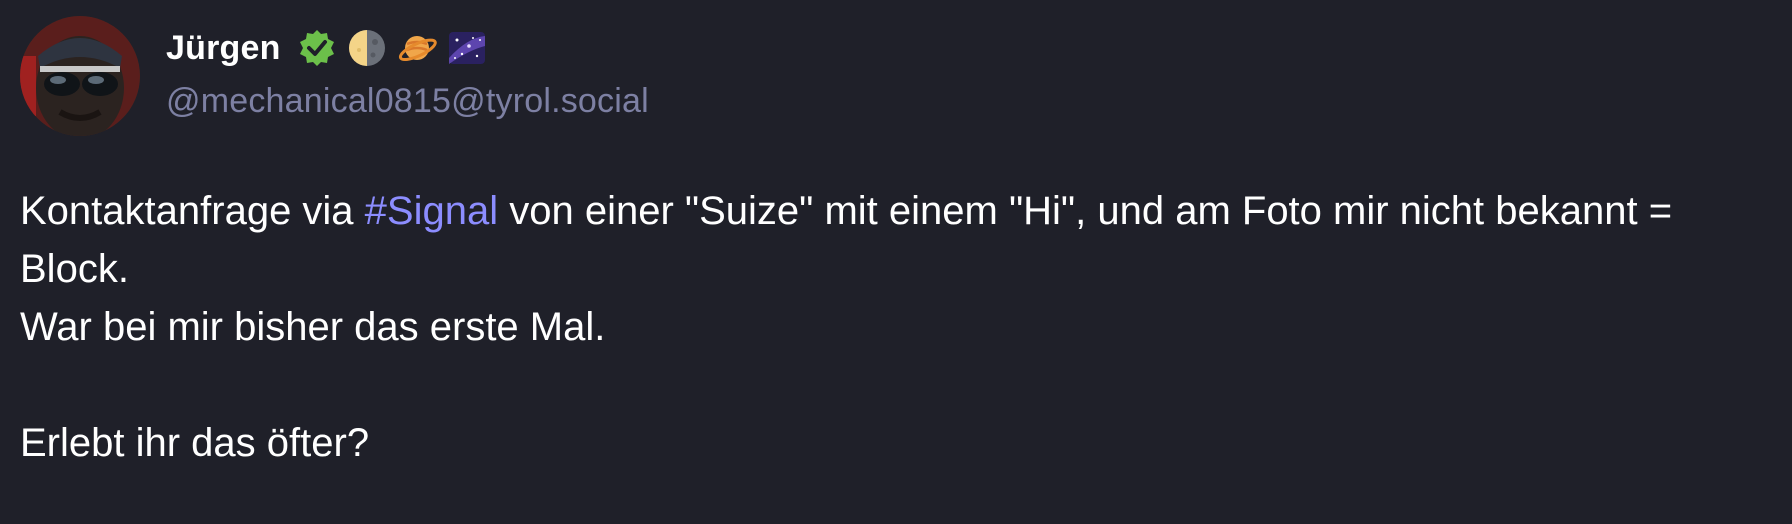 Image resolution: width=1792 pixels, height=524 pixels. I want to click on post-paragraph-3: Erlebt ihr das öfter?, so click(195, 443).